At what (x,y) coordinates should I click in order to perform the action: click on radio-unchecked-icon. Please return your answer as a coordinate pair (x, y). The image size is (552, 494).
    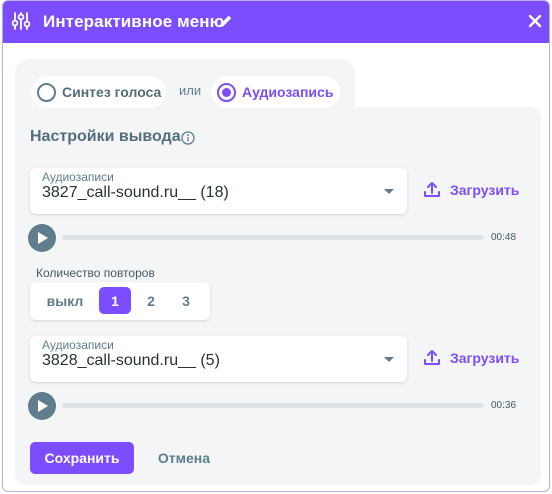
    Looking at the image, I should click on (46, 92).